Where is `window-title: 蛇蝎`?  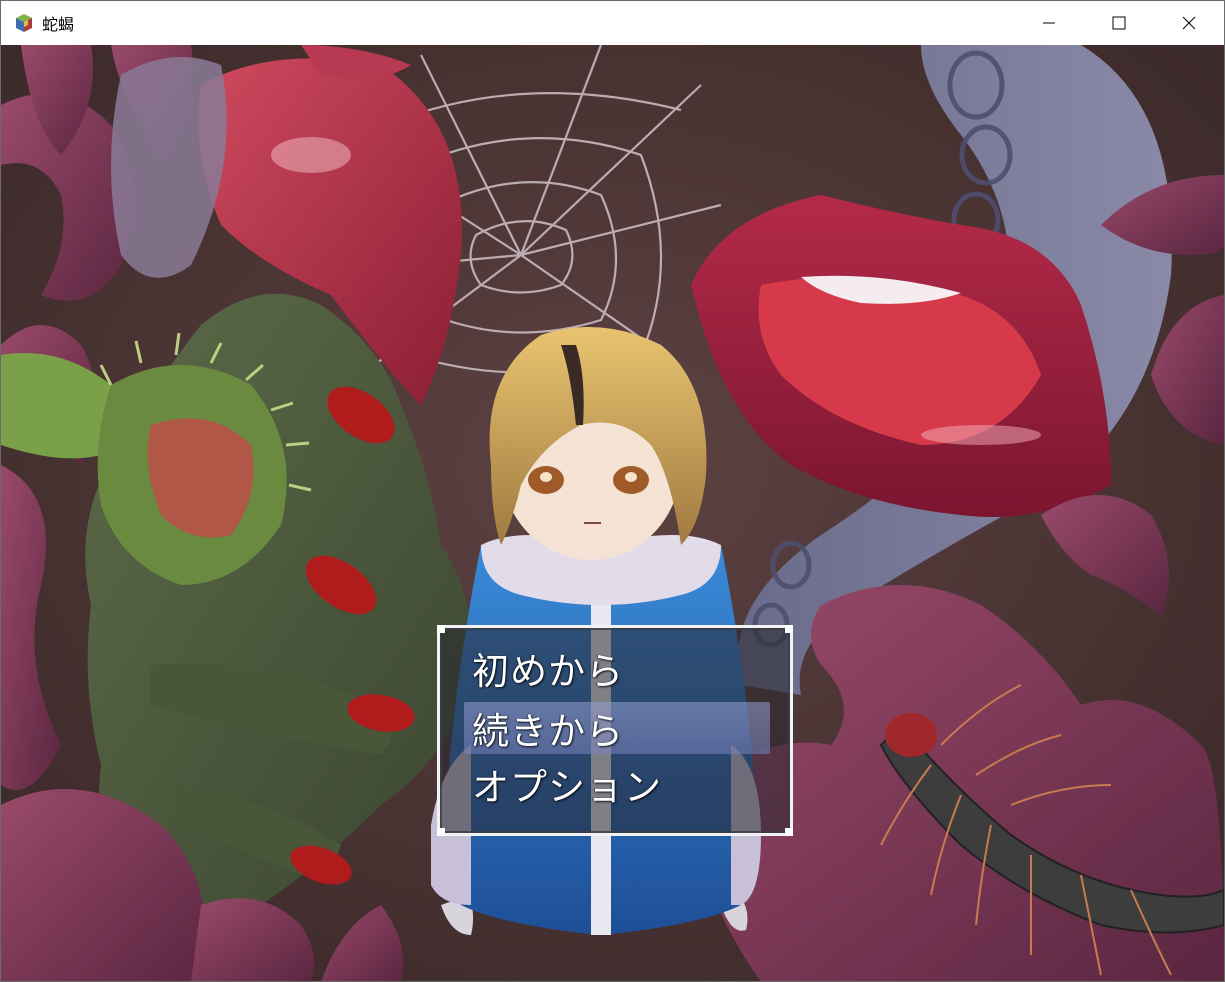
window-title: 蛇蝎 is located at coordinates (58, 24).